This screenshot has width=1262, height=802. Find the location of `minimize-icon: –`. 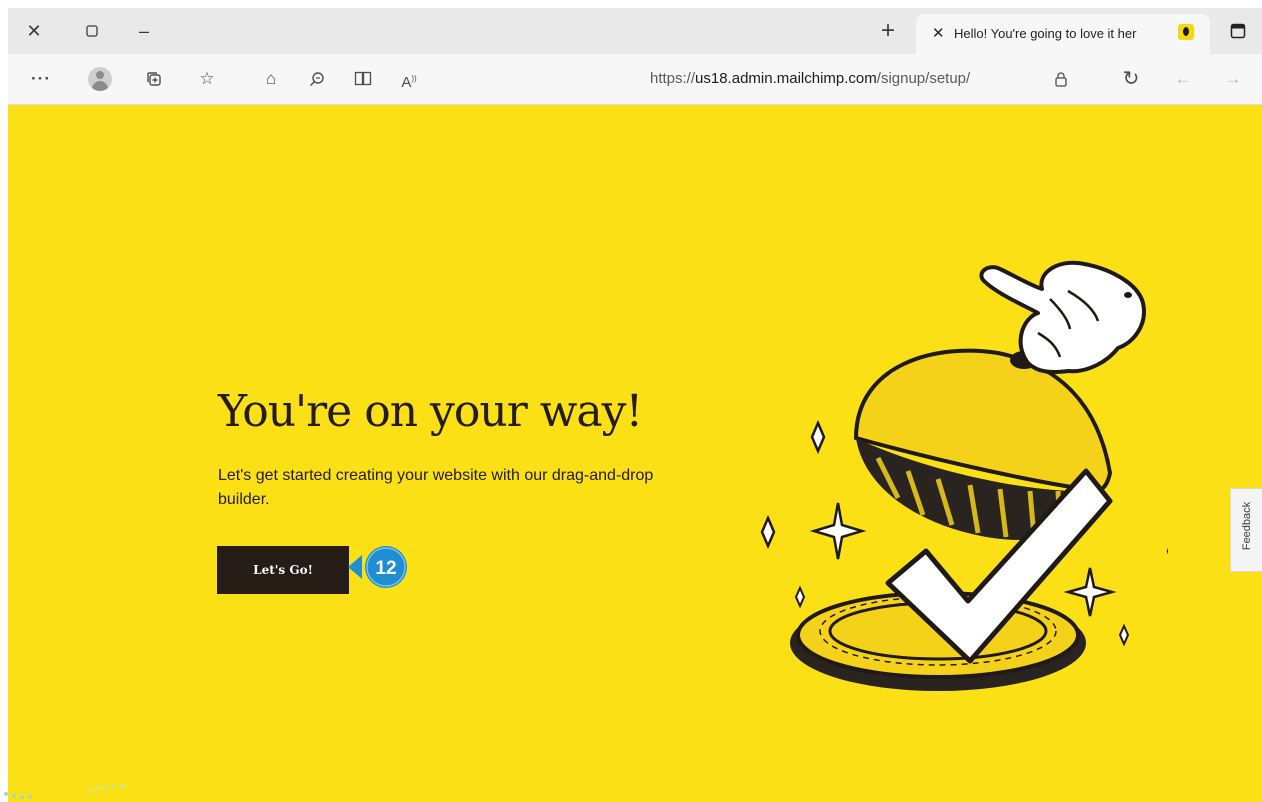

minimize-icon: – is located at coordinates (144, 31).